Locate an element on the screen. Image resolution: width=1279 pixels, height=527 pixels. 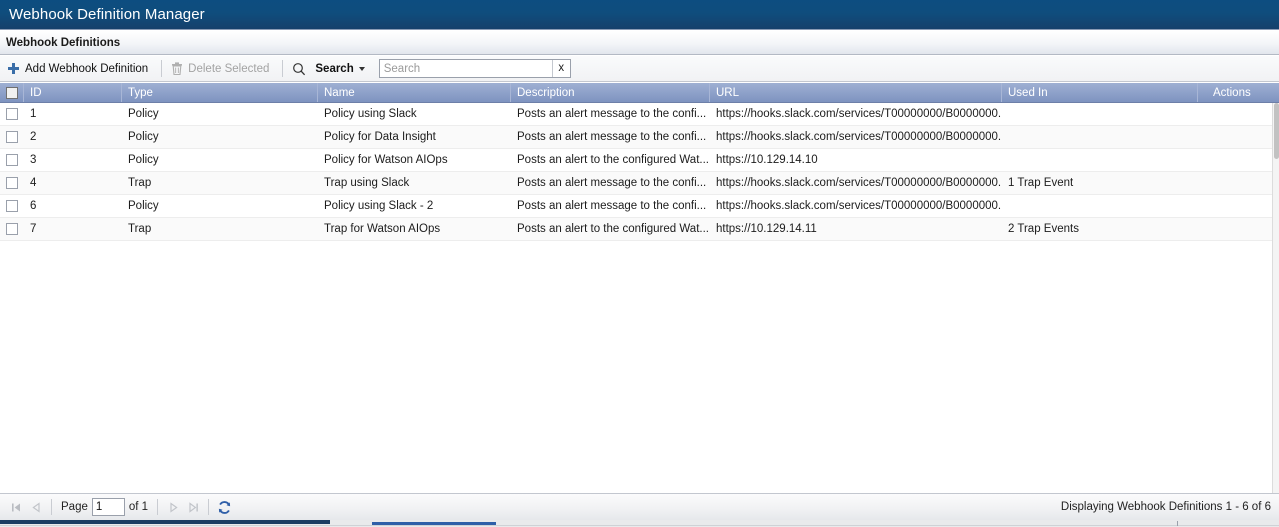
search-input is located at coordinates (465, 68).